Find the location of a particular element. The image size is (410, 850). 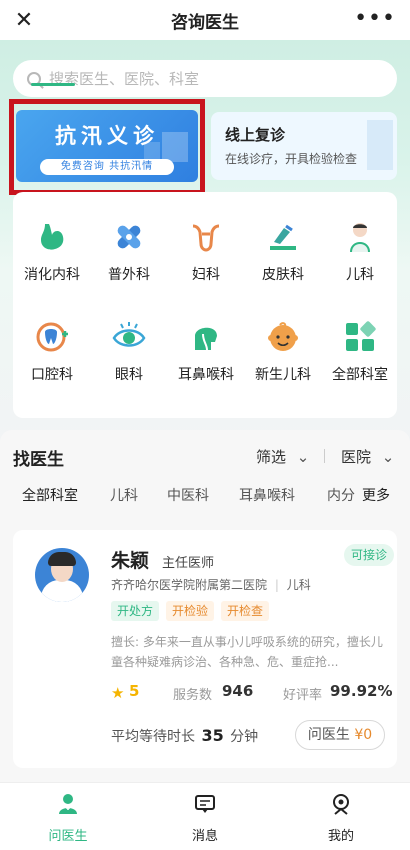

doctor-stats: ★ 5 服务数 946 好评率 99.92% is located at coordinates (251, 694).